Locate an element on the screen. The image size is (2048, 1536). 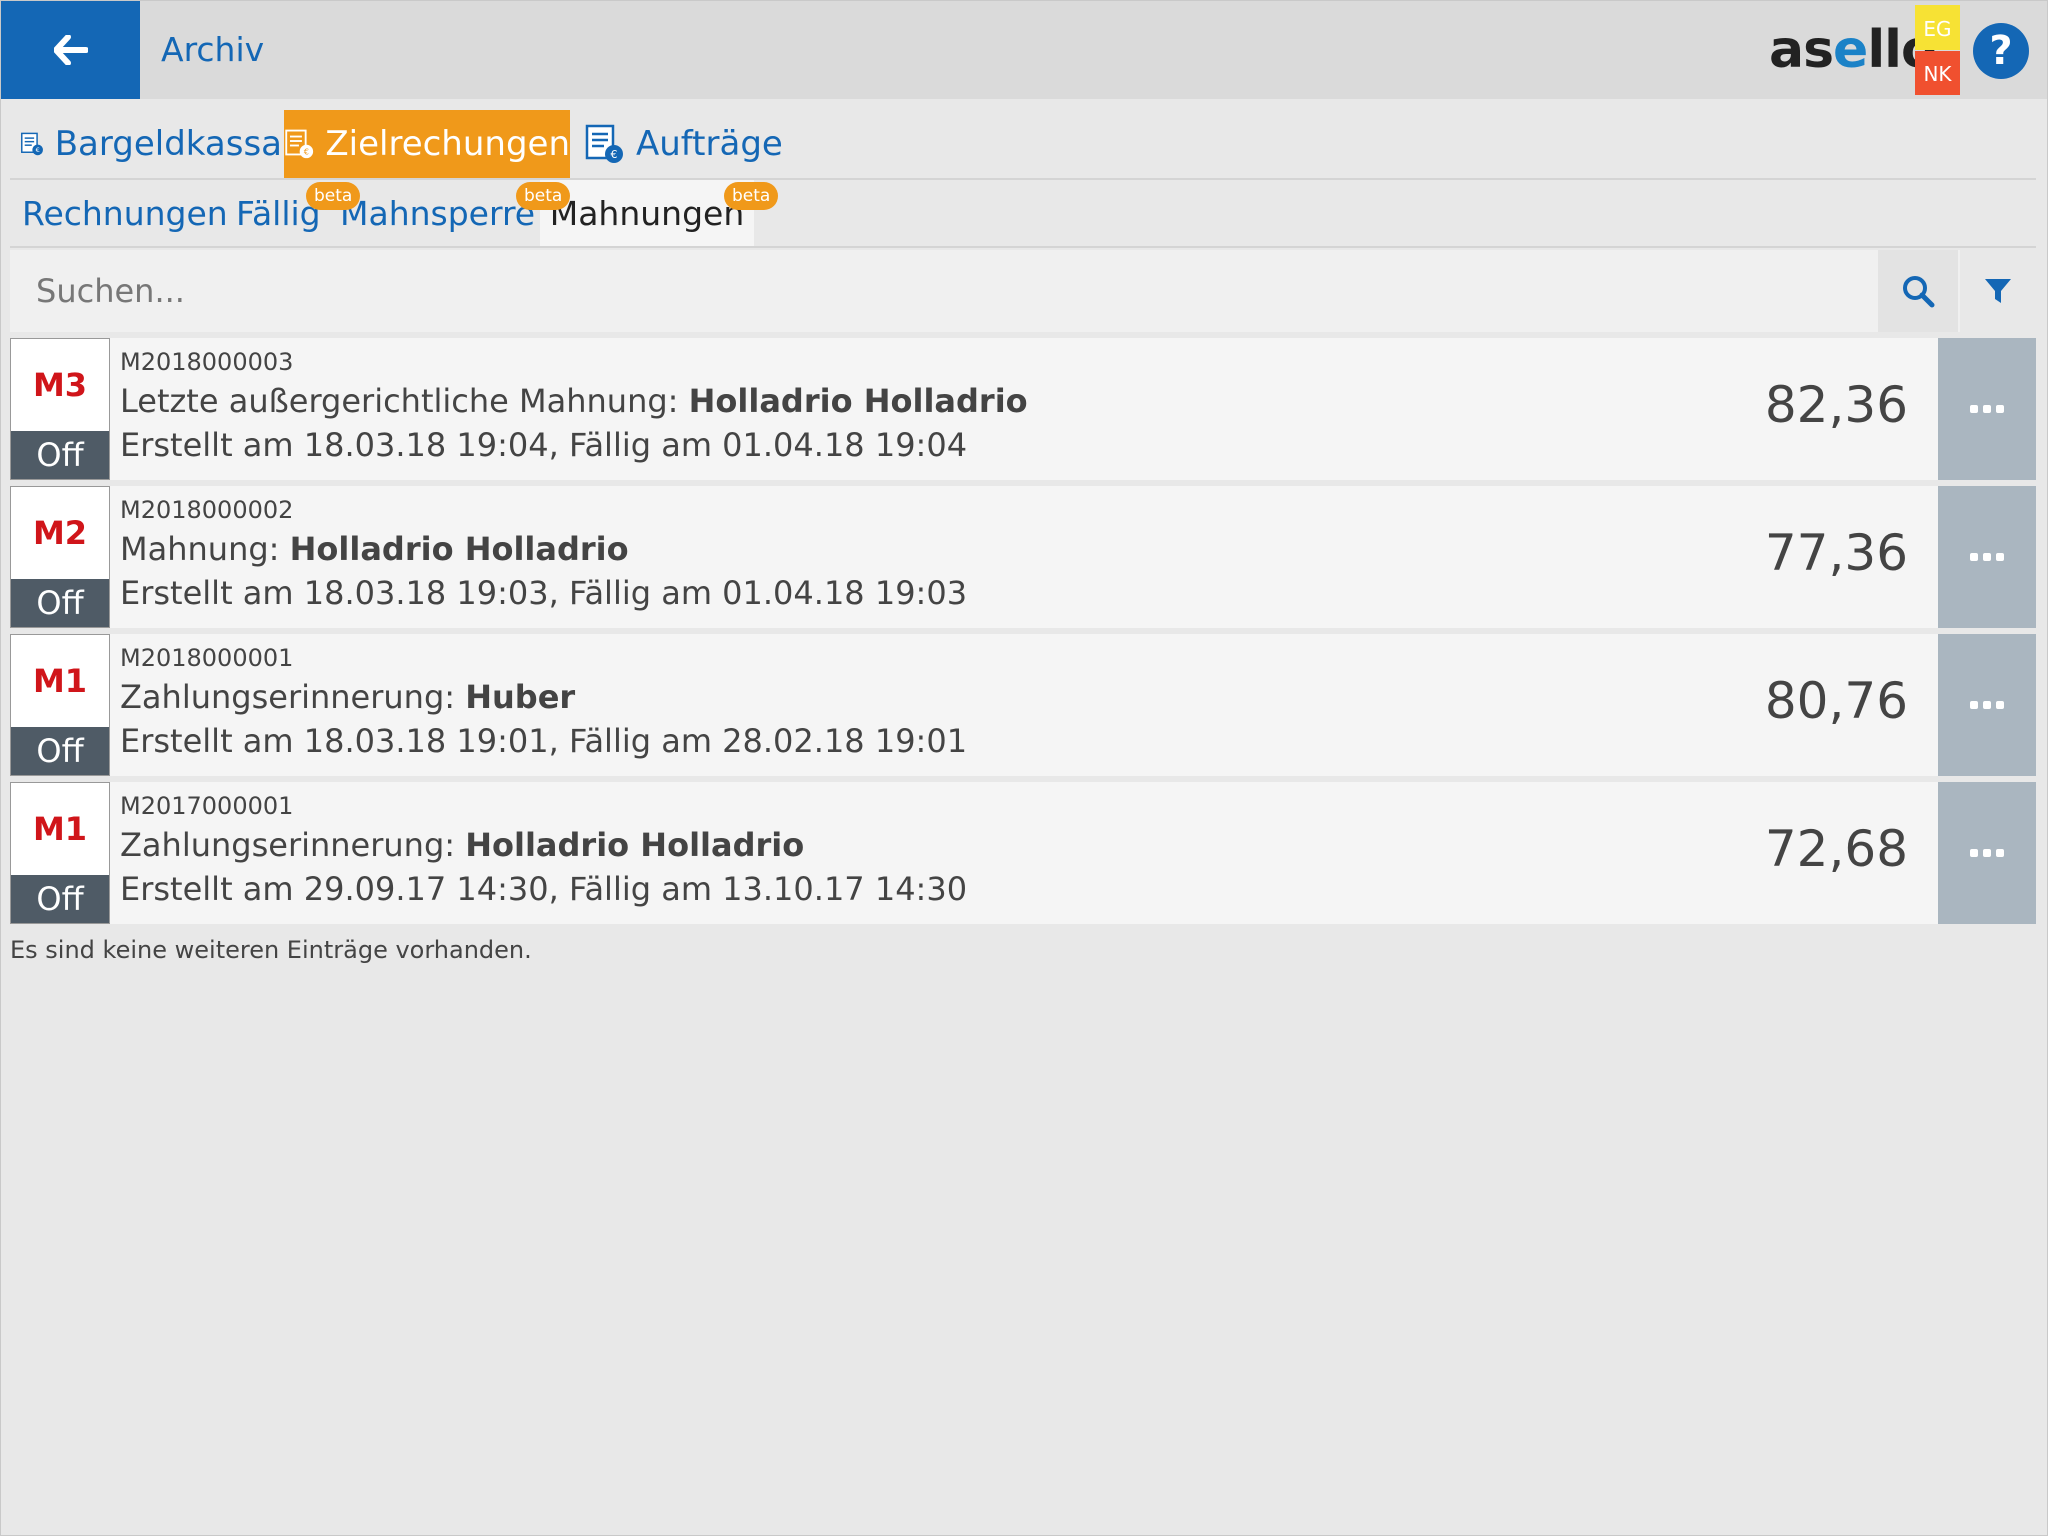
cash-register-doc-icon: € is located at coordinates (32, 144).